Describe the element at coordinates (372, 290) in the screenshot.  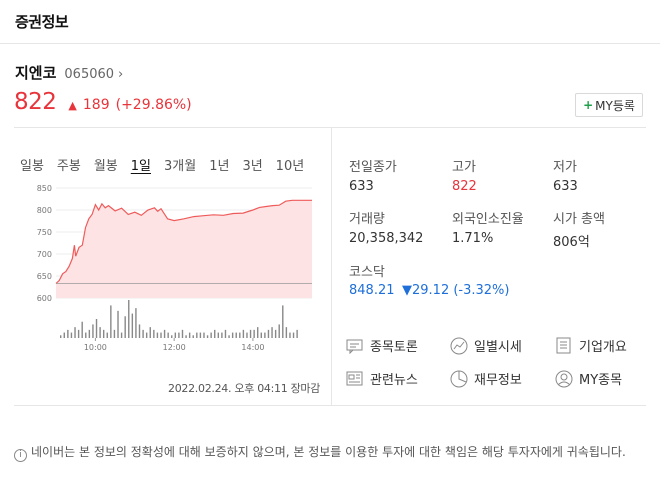
I see `index-value: 848.21` at that location.